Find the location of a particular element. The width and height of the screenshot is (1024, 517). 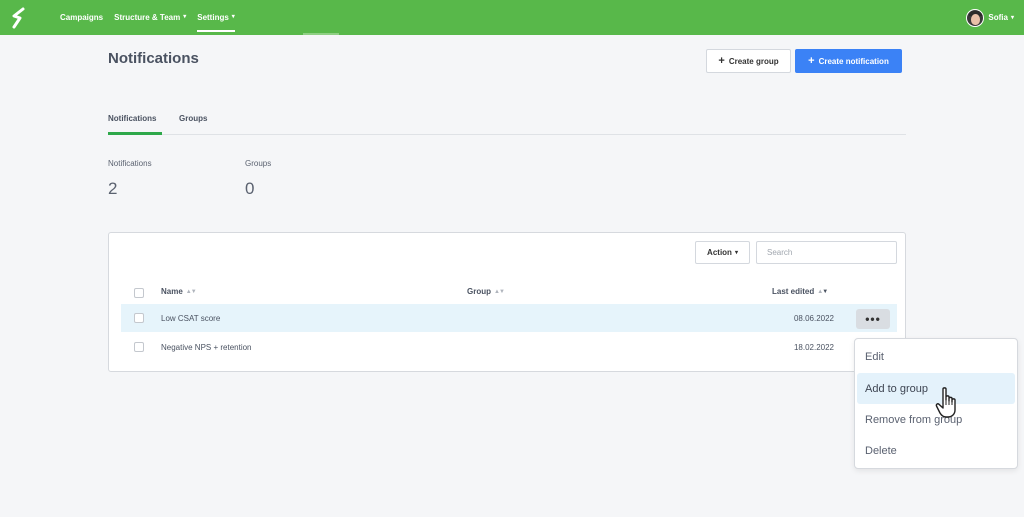

menu-item-edit: Edit is located at coordinates (936, 356).